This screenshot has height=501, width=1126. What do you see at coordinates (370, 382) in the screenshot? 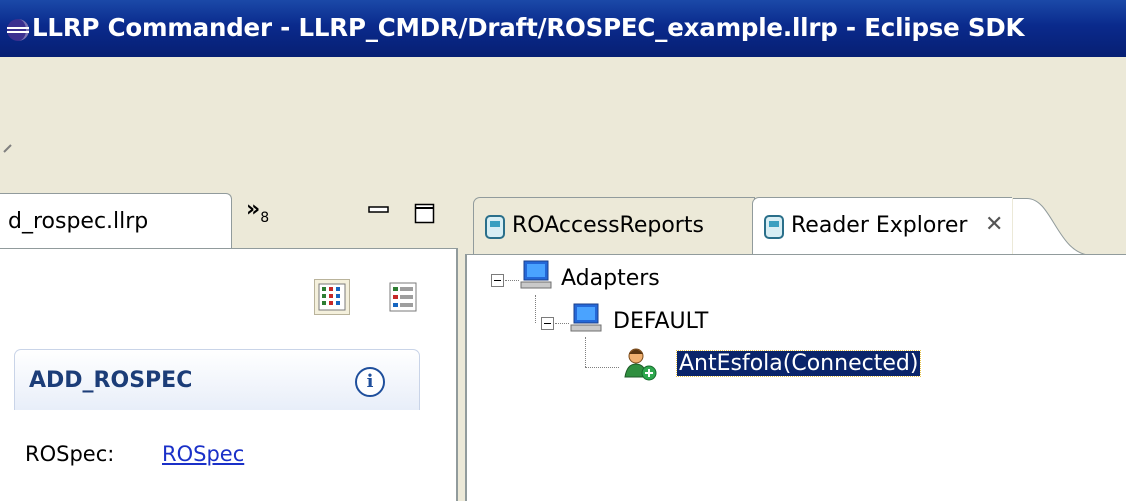
I see `info-icon: i` at bounding box center [370, 382].